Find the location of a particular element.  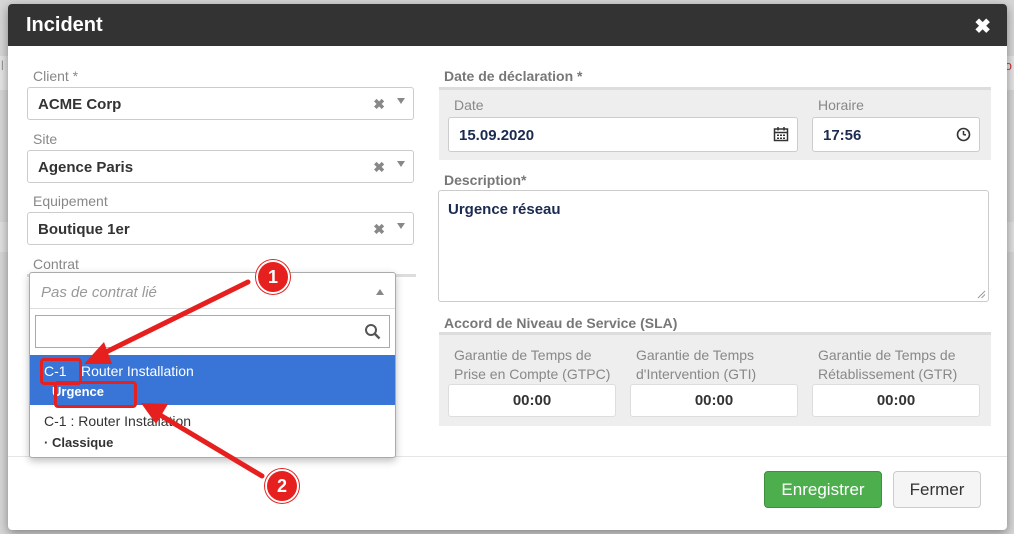

annotation-badge-1: 1 is located at coordinates (273, 277).